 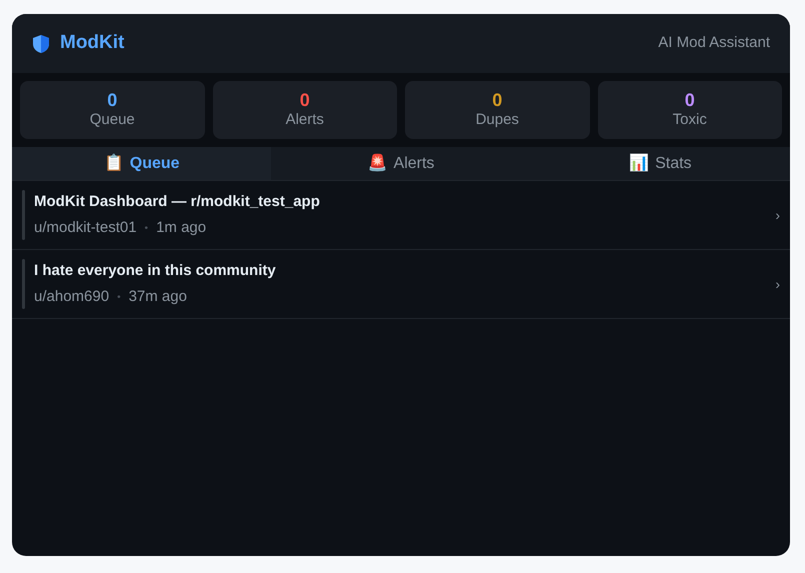 What do you see at coordinates (689, 120) in the screenshot?
I see `stat-label: Toxic` at bounding box center [689, 120].